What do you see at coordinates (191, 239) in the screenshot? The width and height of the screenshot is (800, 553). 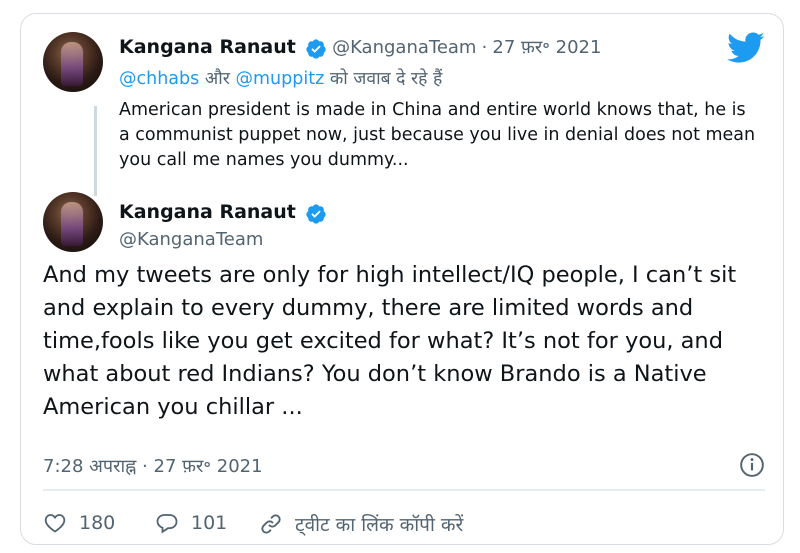 I see `main-author-handle: @KanganaTeam` at bounding box center [191, 239].